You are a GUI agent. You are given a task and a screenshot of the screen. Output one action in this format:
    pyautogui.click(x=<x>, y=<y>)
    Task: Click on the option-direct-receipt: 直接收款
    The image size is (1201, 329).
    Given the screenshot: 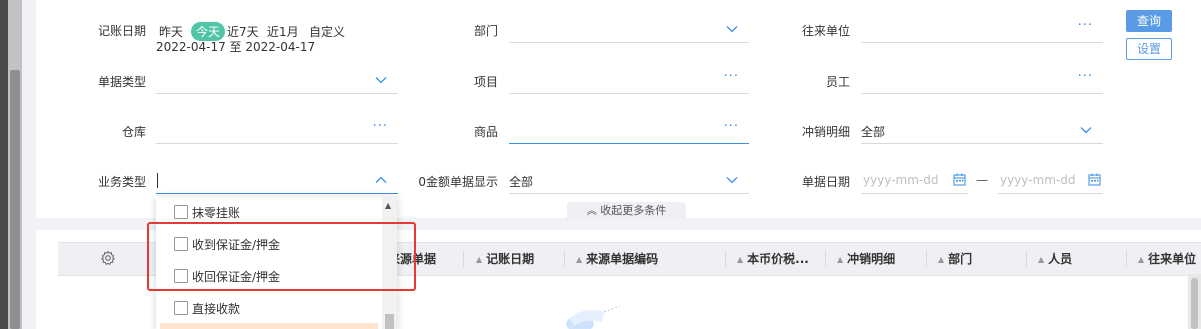 What is the action you would take?
    pyautogui.click(x=207, y=308)
    